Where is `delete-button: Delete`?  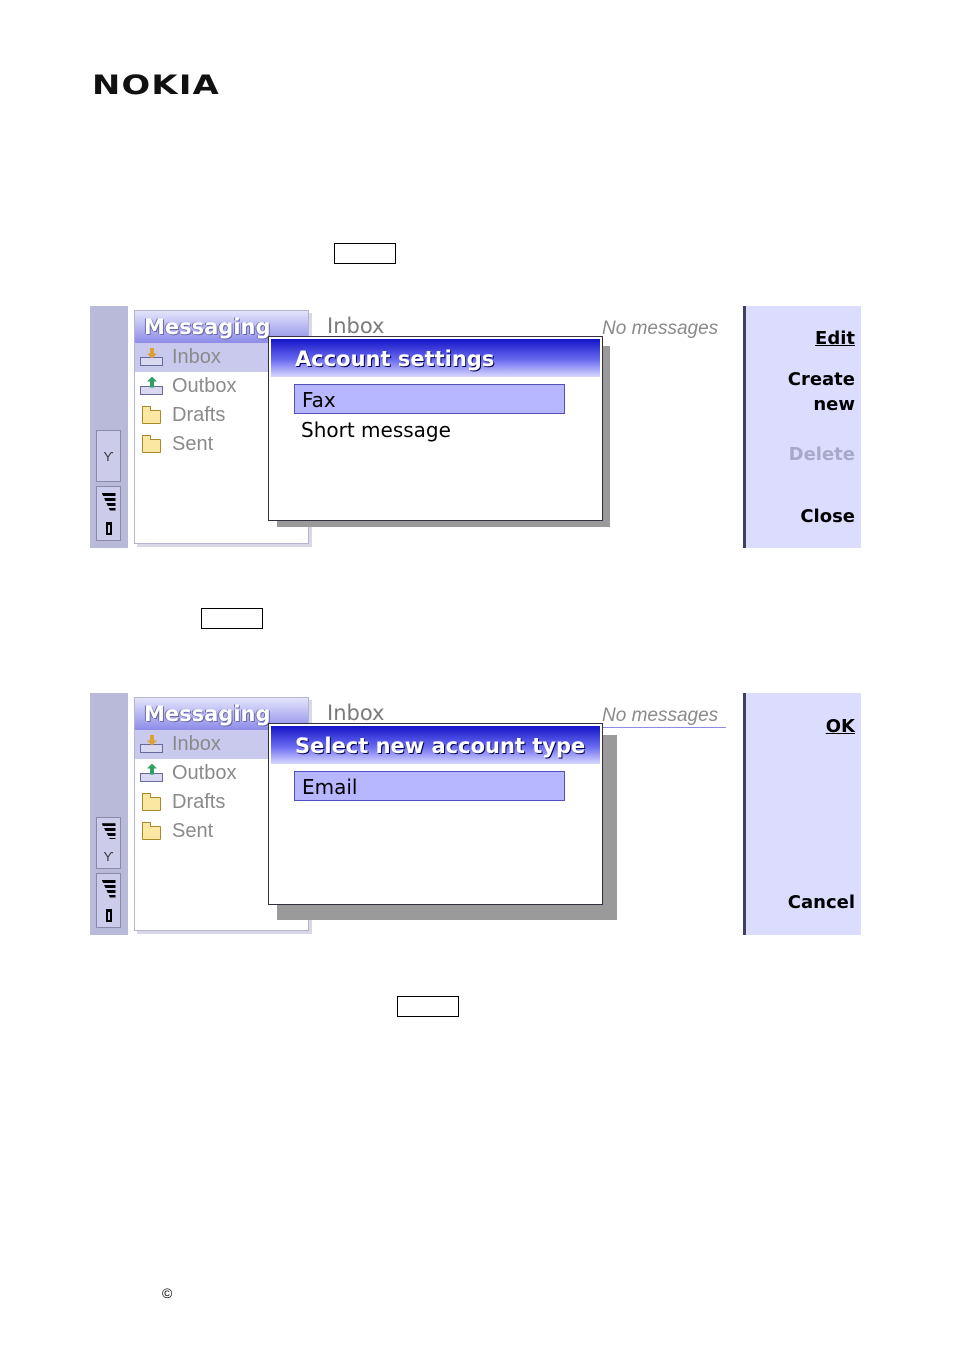
delete-button: Delete is located at coordinates (822, 454).